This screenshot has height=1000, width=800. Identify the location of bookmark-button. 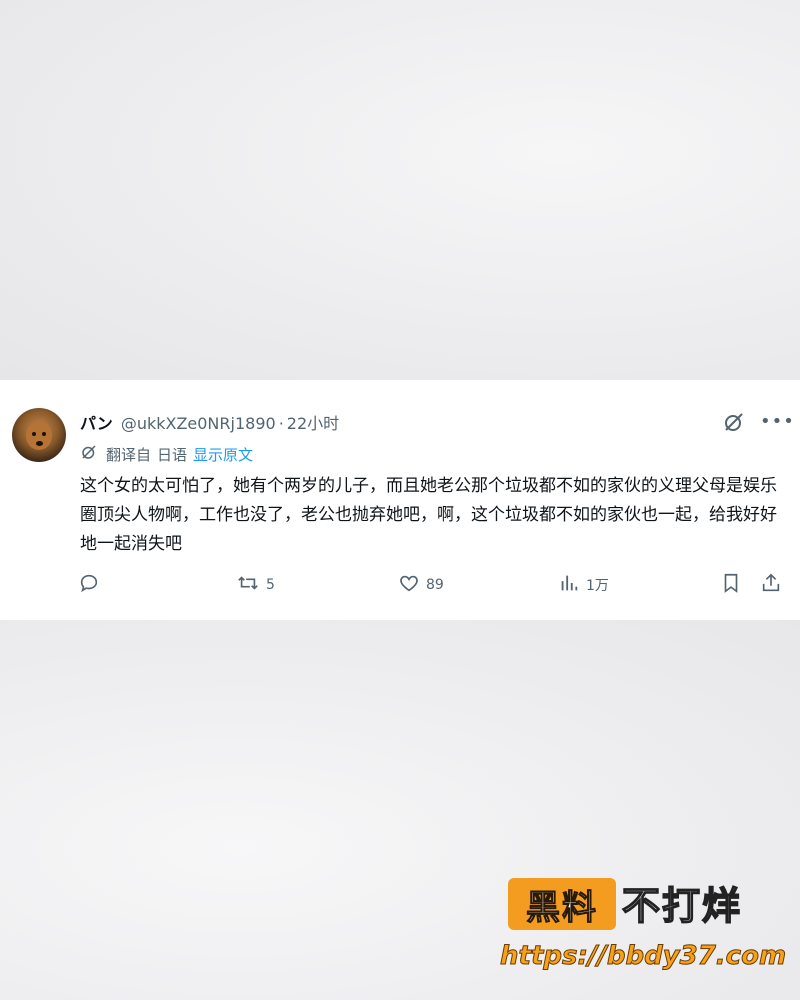
(734, 585).